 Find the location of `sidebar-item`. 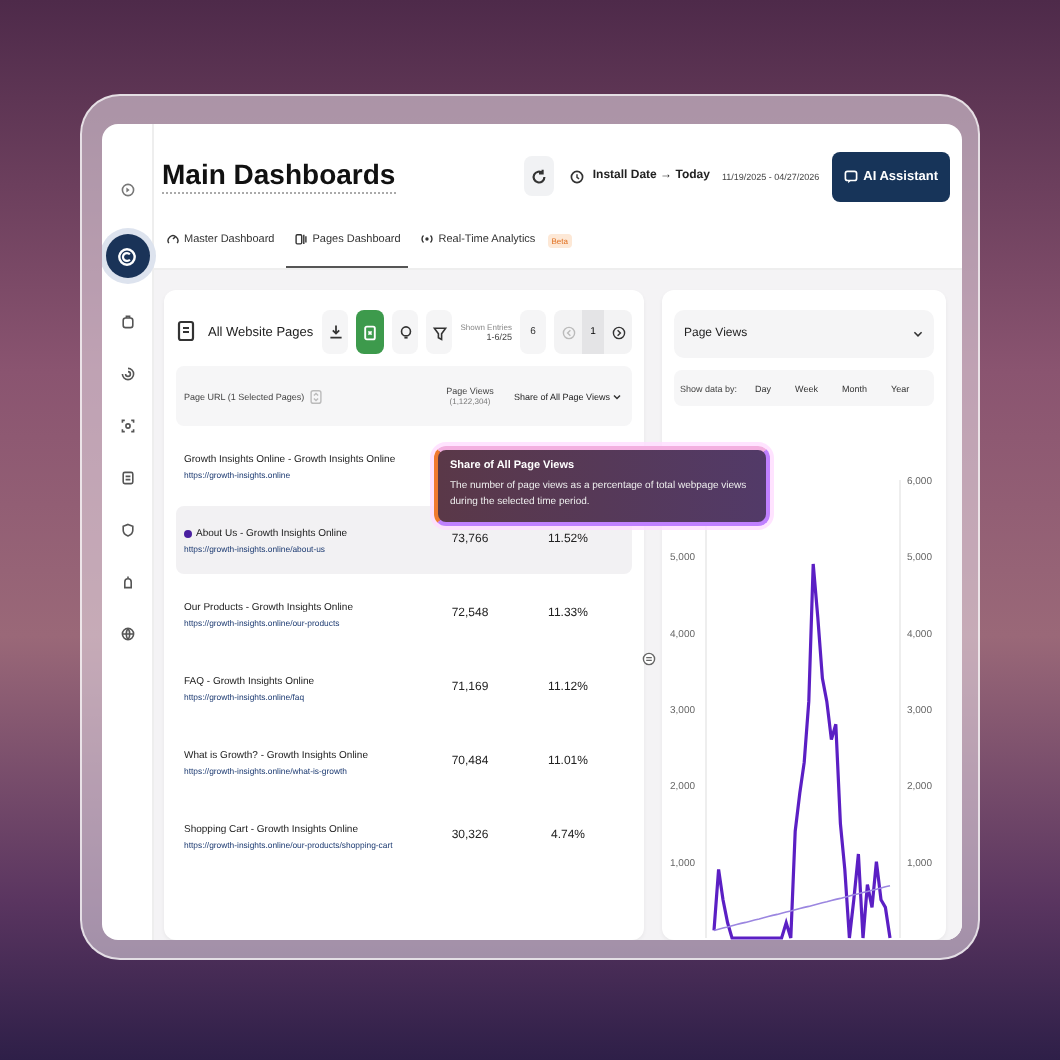

sidebar-item is located at coordinates (127, 256).